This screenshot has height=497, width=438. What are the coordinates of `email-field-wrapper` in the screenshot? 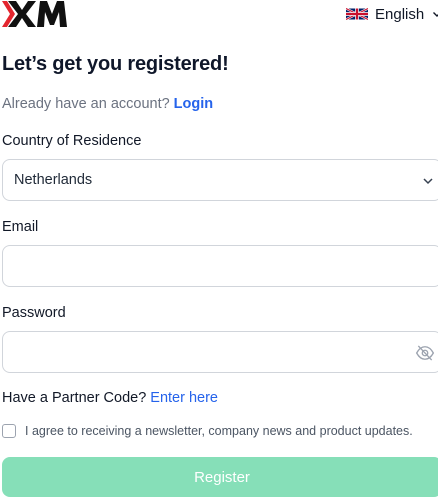 It's located at (220, 266).